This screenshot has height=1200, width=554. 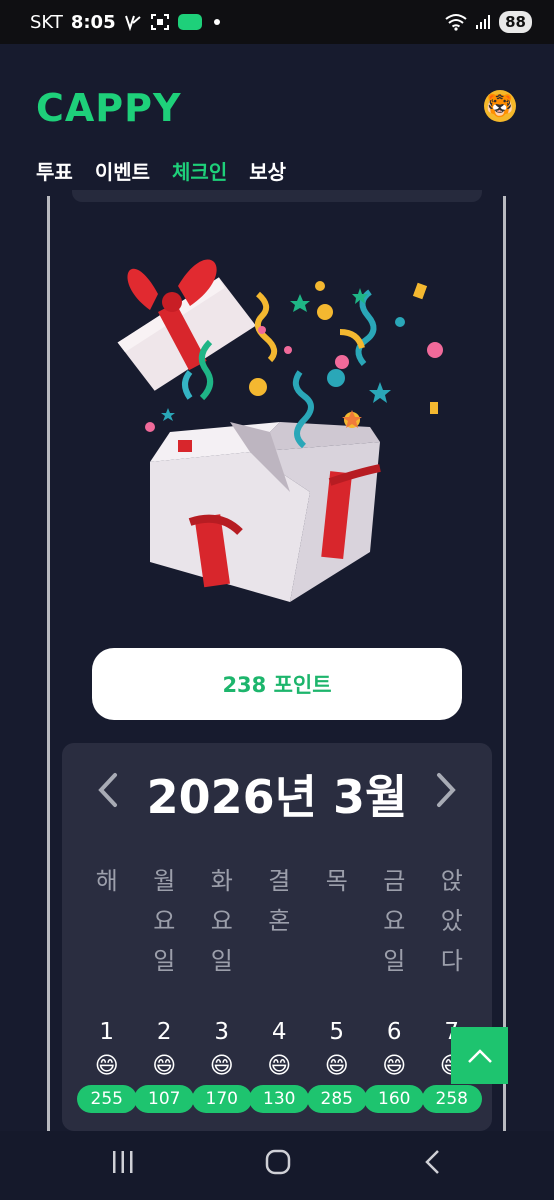 What do you see at coordinates (277, 797) in the screenshot?
I see `calendar-month-title: 2026년 3월` at bounding box center [277, 797].